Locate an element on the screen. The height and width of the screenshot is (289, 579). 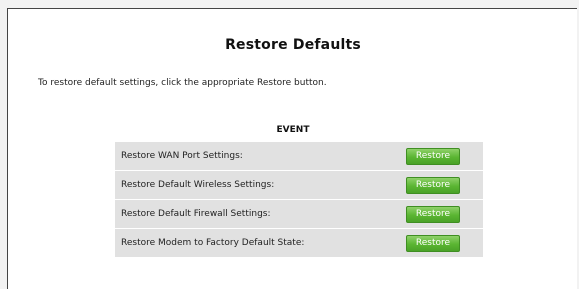
restore-firewall-label: Restore Default Firewall Settings: is located at coordinates (196, 214).